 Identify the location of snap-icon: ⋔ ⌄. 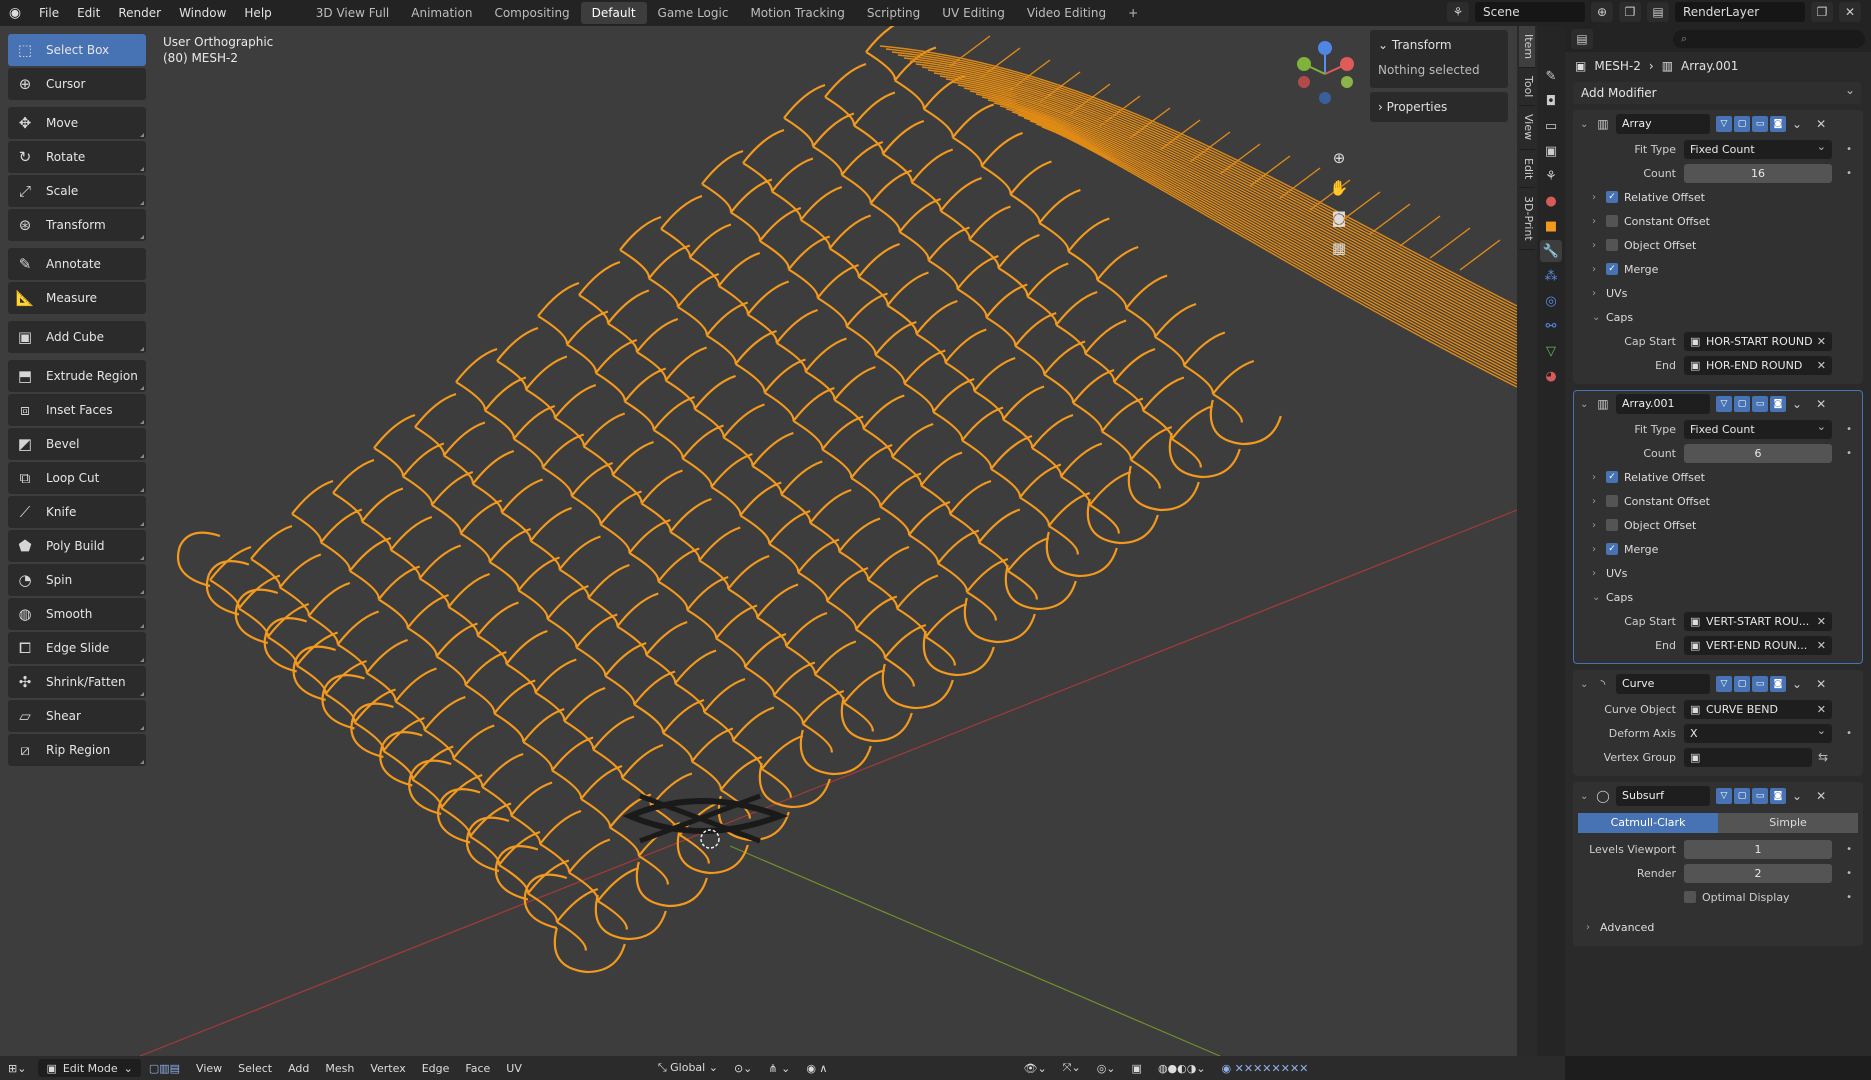
(779, 1068).